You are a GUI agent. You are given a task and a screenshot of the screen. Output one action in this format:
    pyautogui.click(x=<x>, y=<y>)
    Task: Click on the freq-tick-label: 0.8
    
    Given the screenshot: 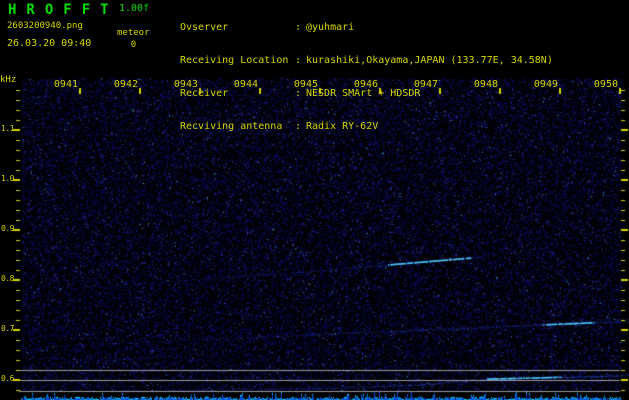 What is the action you would take?
    pyautogui.click(x=7, y=278)
    